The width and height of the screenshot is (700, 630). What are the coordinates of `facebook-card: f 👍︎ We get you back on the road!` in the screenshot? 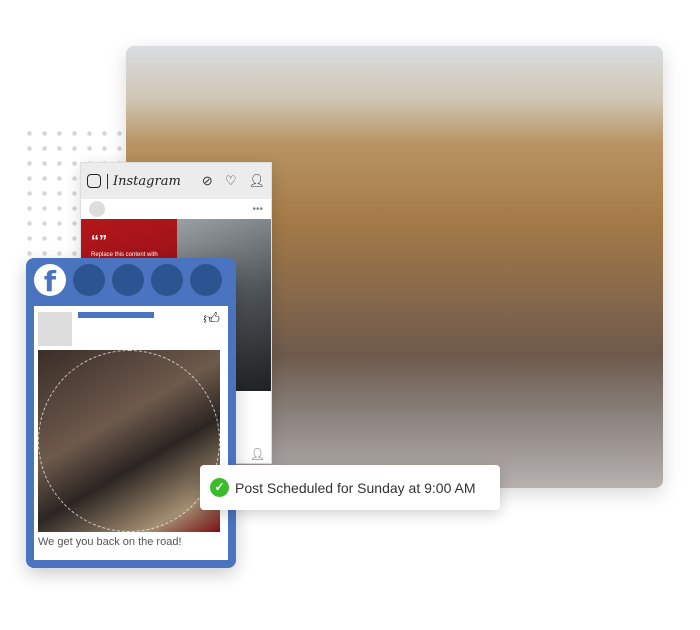 It's located at (131, 413).